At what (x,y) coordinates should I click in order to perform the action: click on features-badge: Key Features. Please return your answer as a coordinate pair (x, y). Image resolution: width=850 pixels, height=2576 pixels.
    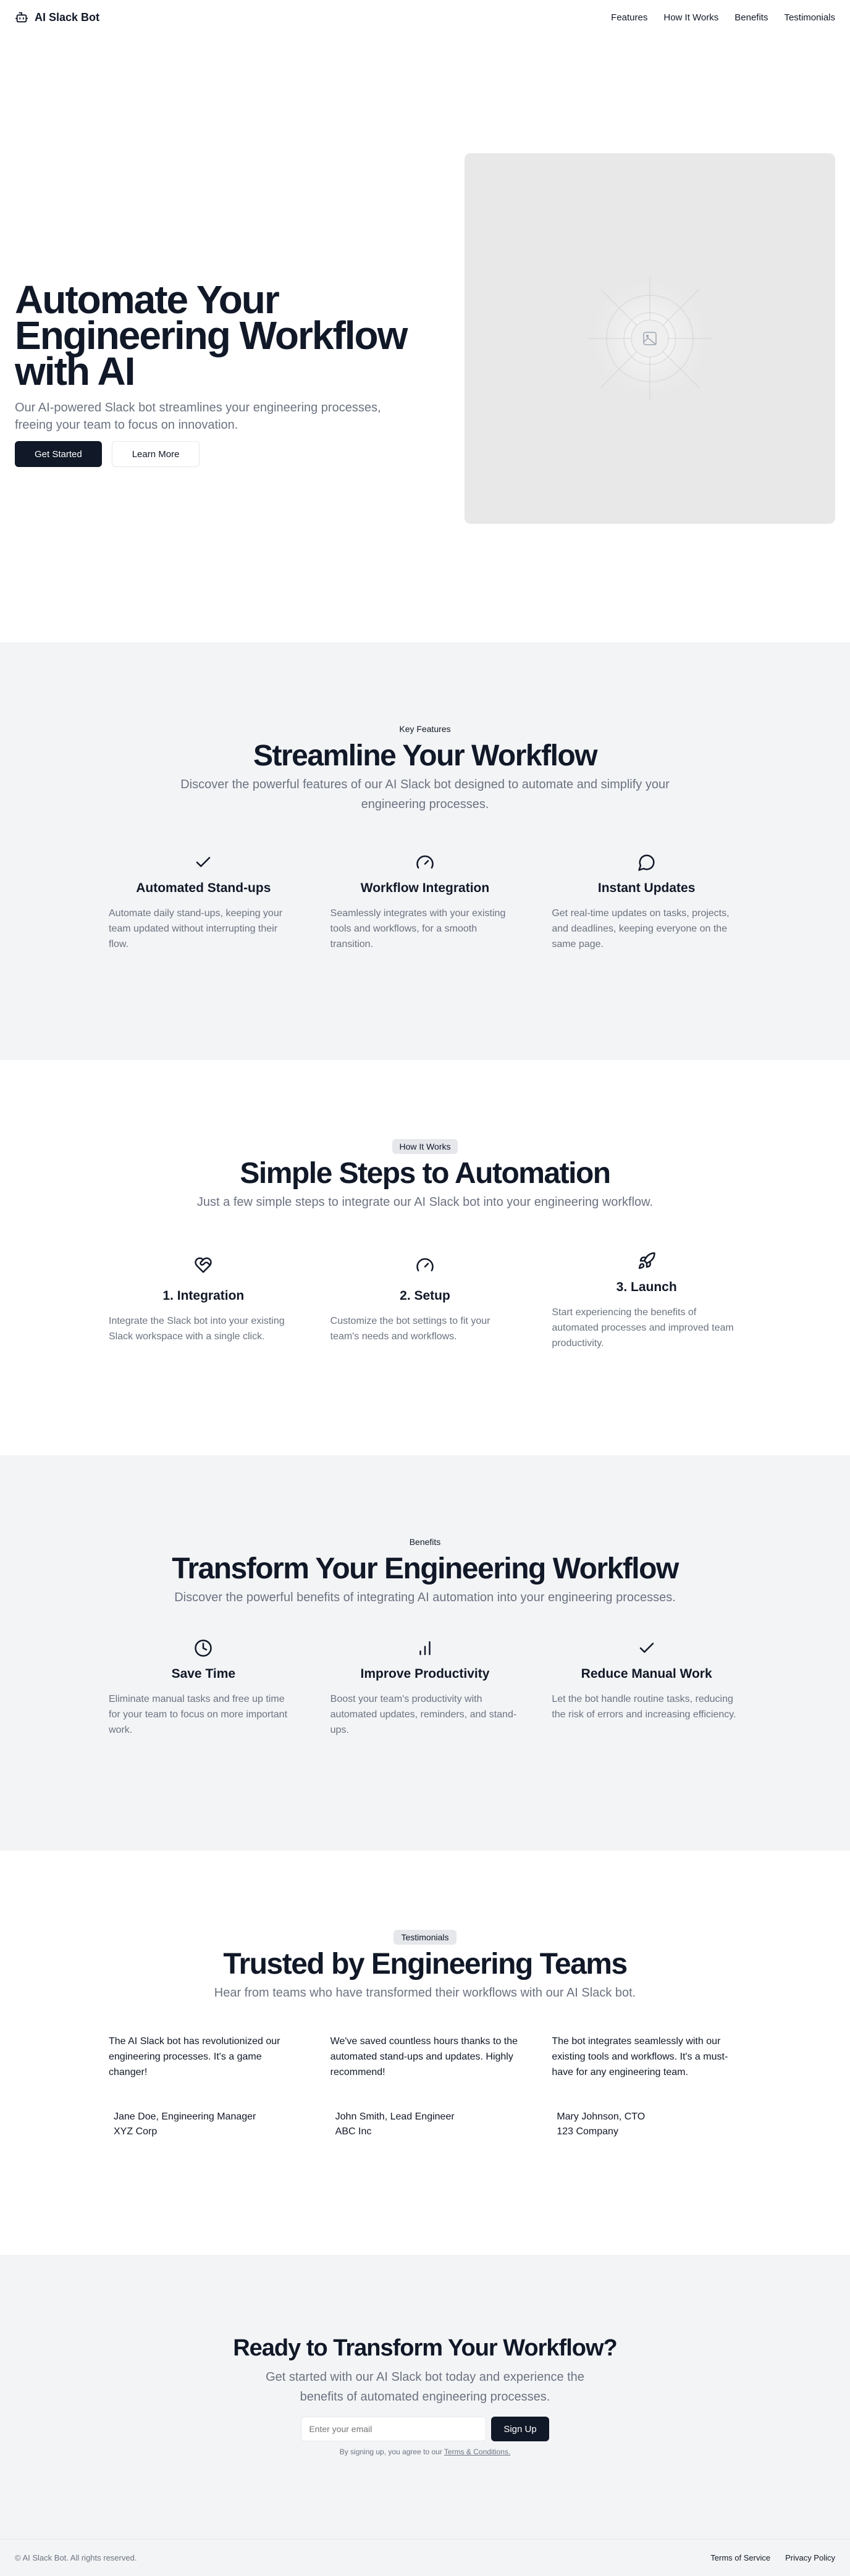
    Looking at the image, I should click on (425, 729).